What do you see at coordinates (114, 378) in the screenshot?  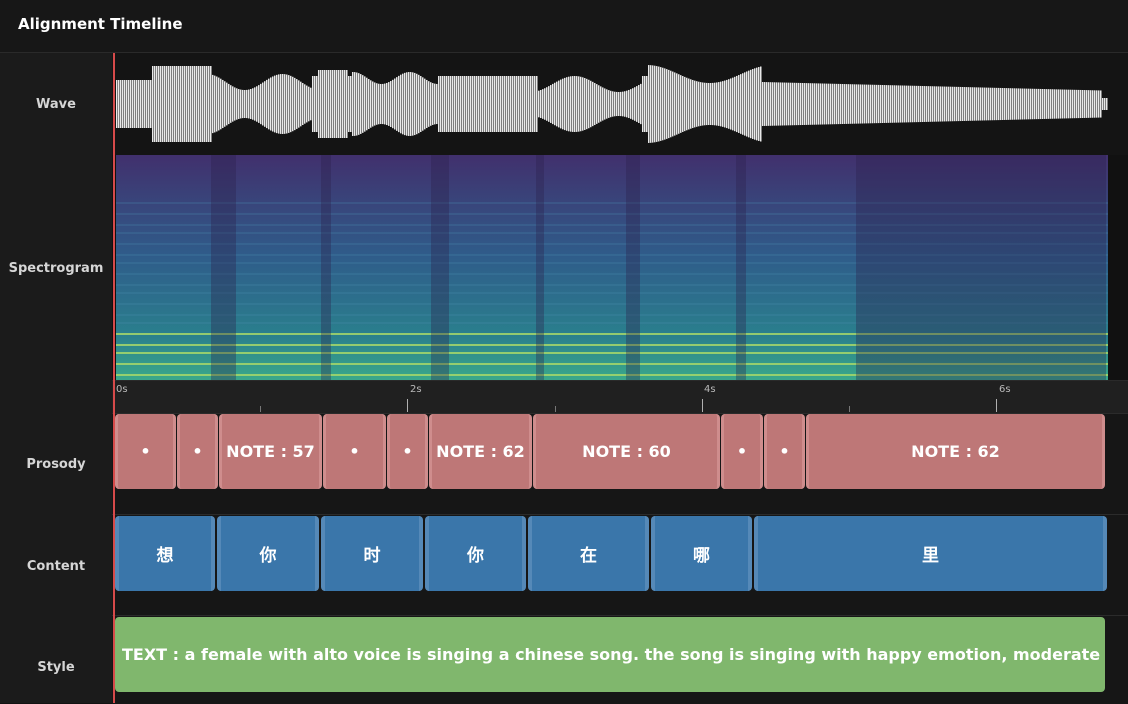 I see `playhead` at bounding box center [114, 378].